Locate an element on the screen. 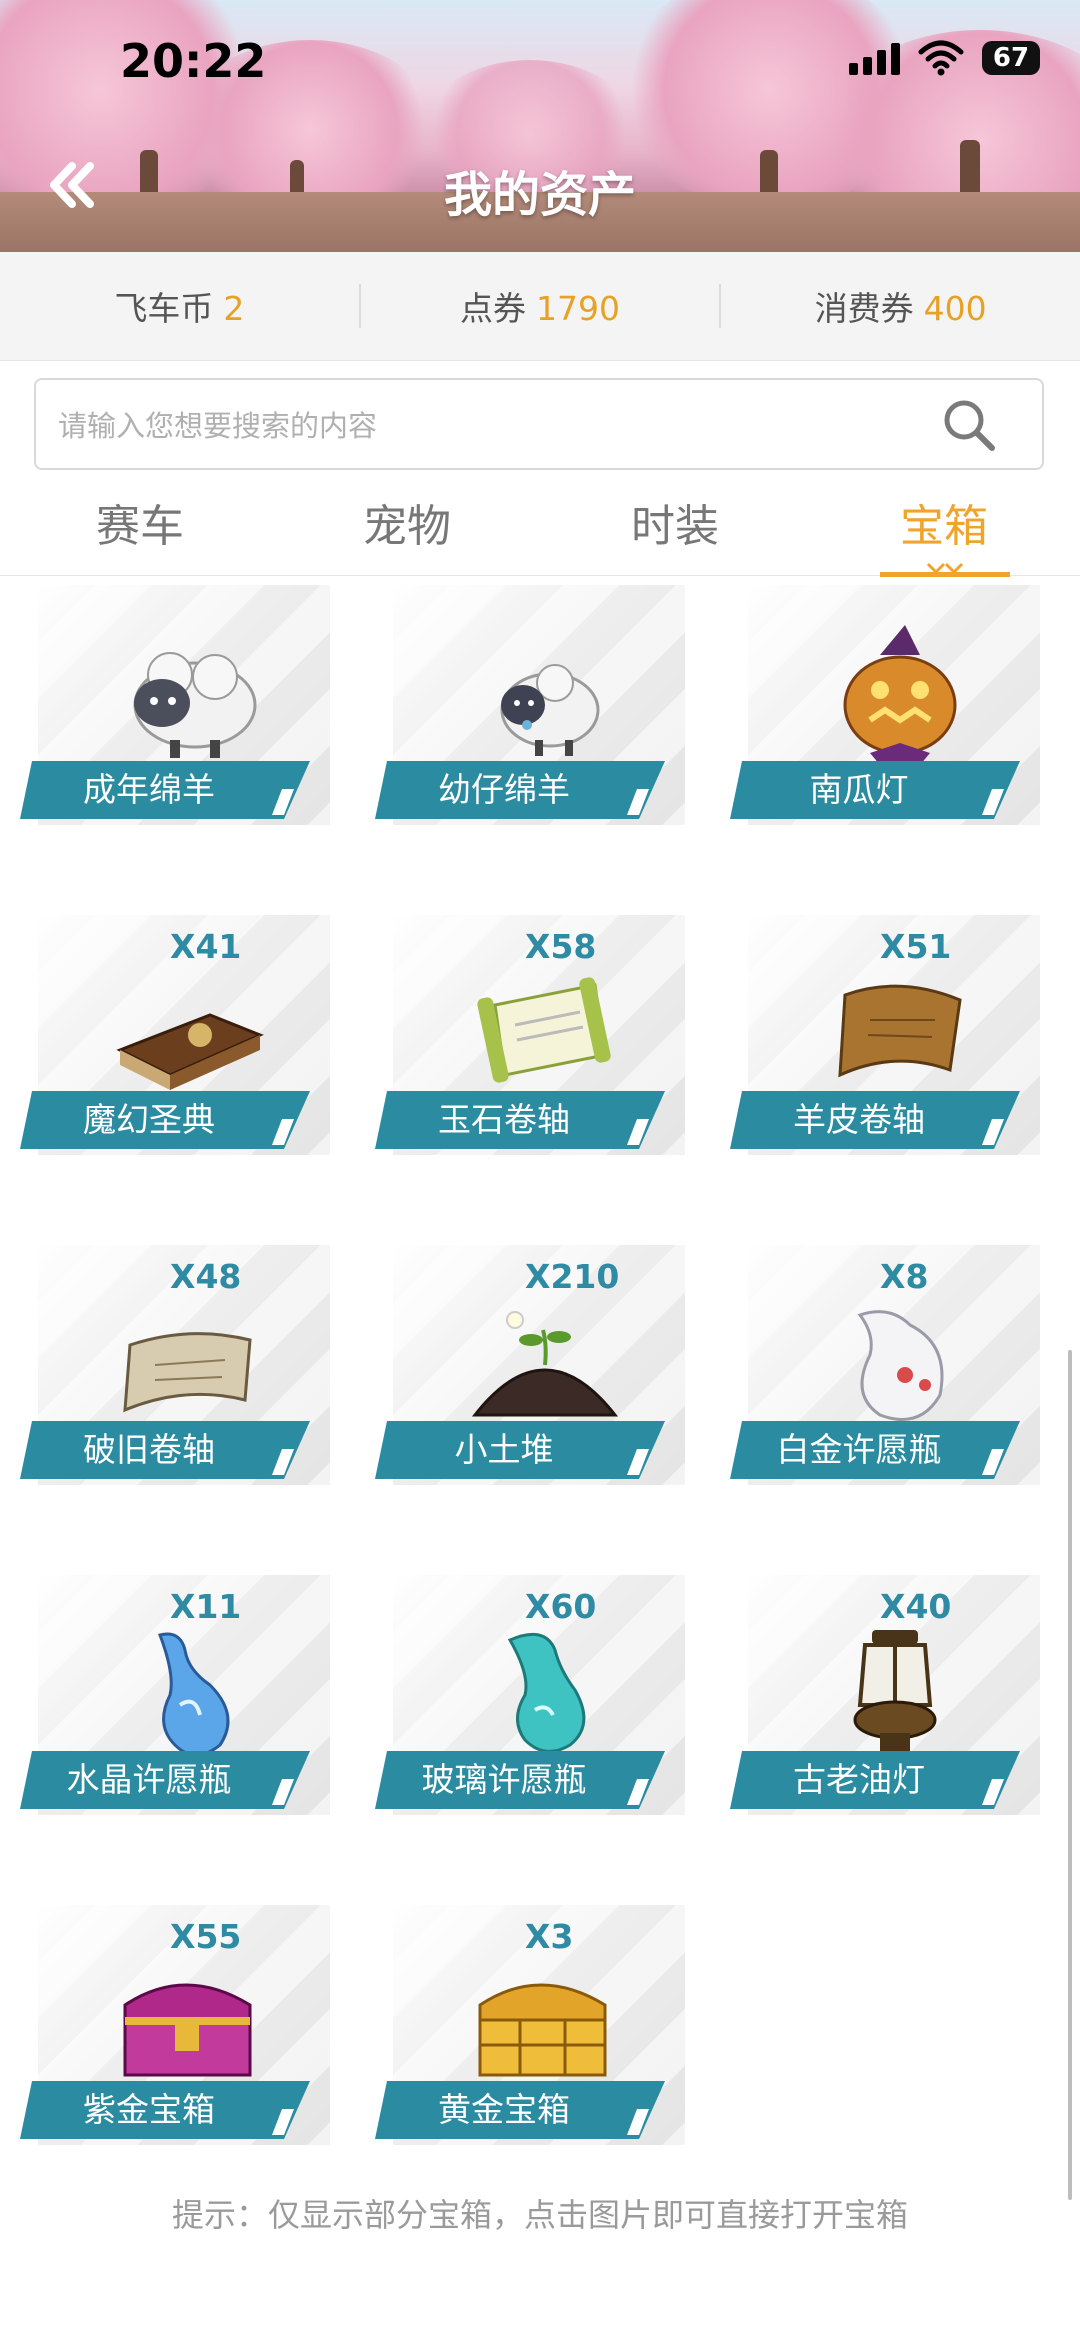  dirt-mound-icon is located at coordinates (545, 1364).